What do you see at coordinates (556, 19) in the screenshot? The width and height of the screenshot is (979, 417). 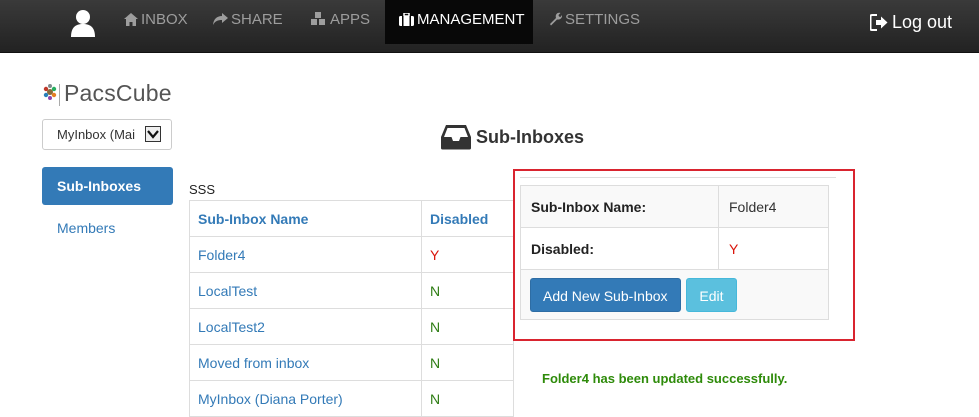 I see `wrench-icon` at bounding box center [556, 19].